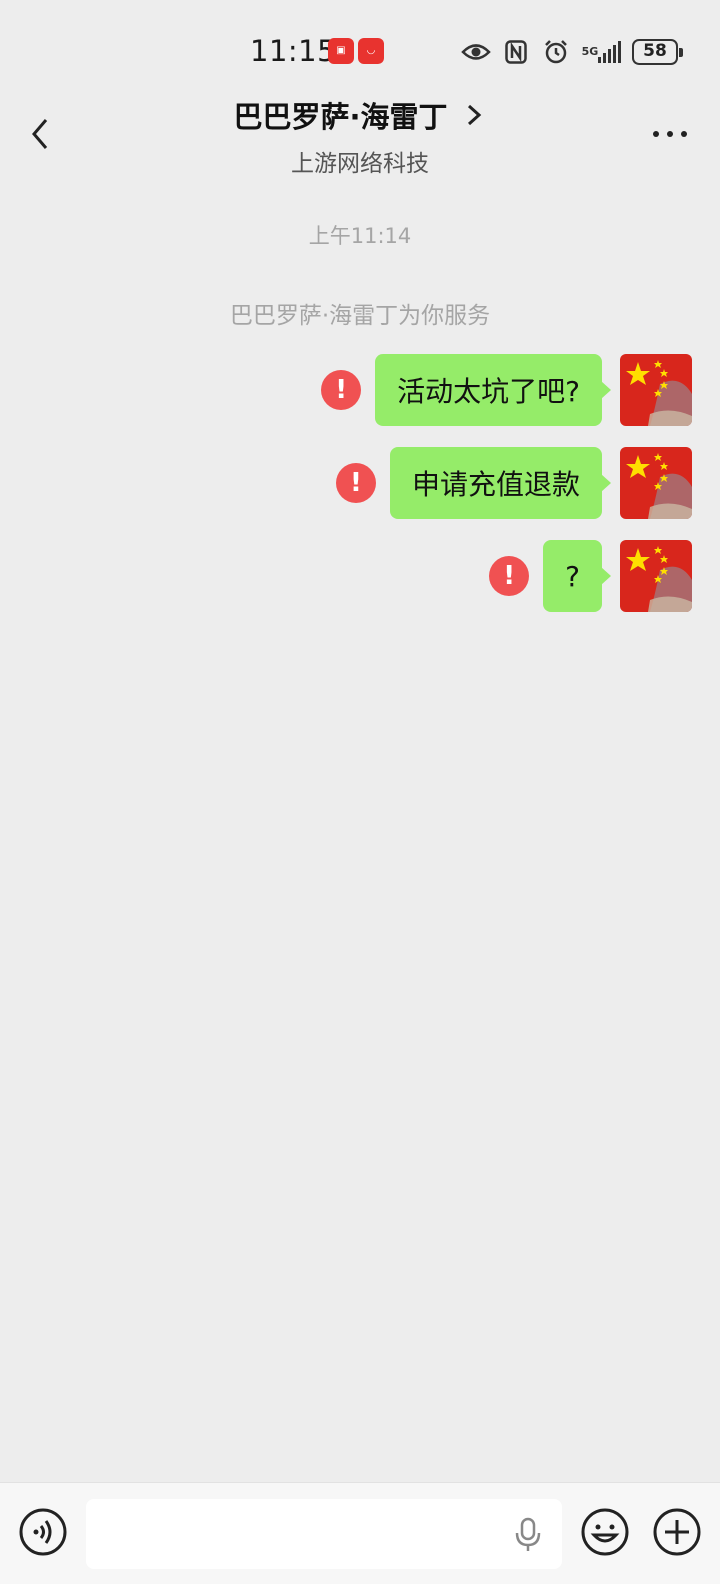 The height and width of the screenshot is (1584, 720). What do you see at coordinates (516, 52) in the screenshot?
I see `nfc-icon` at bounding box center [516, 52].